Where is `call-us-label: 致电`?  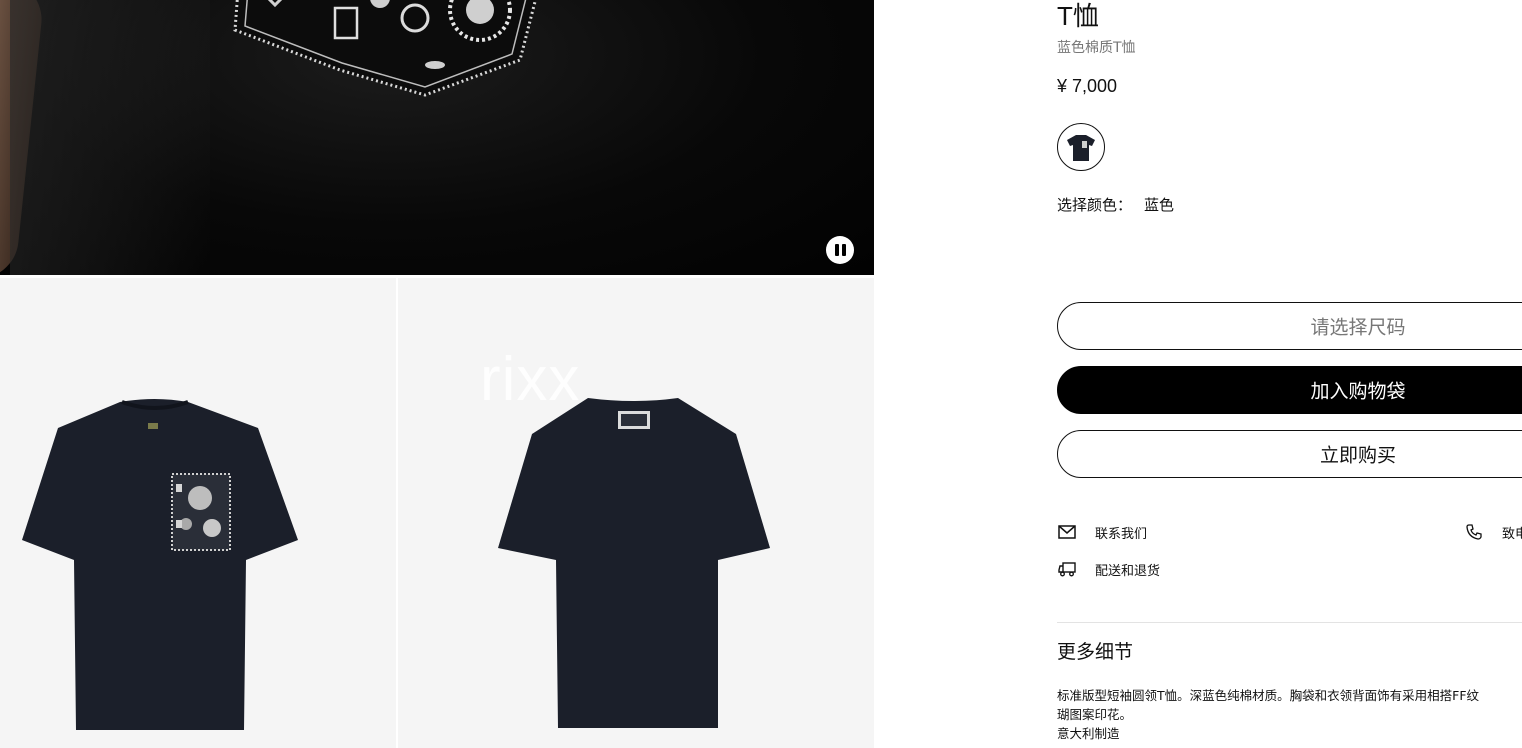 call-us-label: 致电 is located at coordinates (1512, 534).